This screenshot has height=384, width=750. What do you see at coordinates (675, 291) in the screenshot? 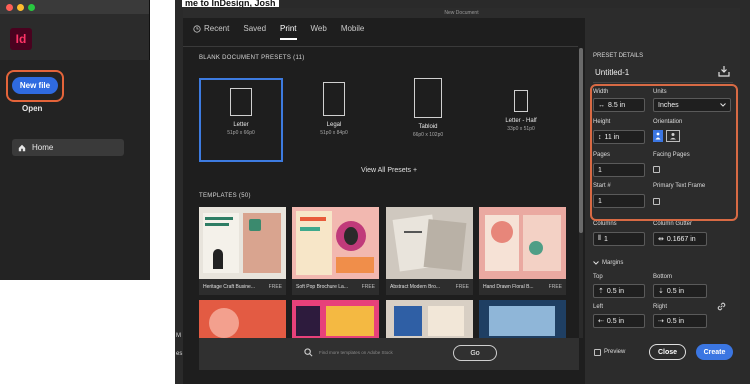
I see `bottom-margin-value: 0.5 in` at bounding box center [675, 291].